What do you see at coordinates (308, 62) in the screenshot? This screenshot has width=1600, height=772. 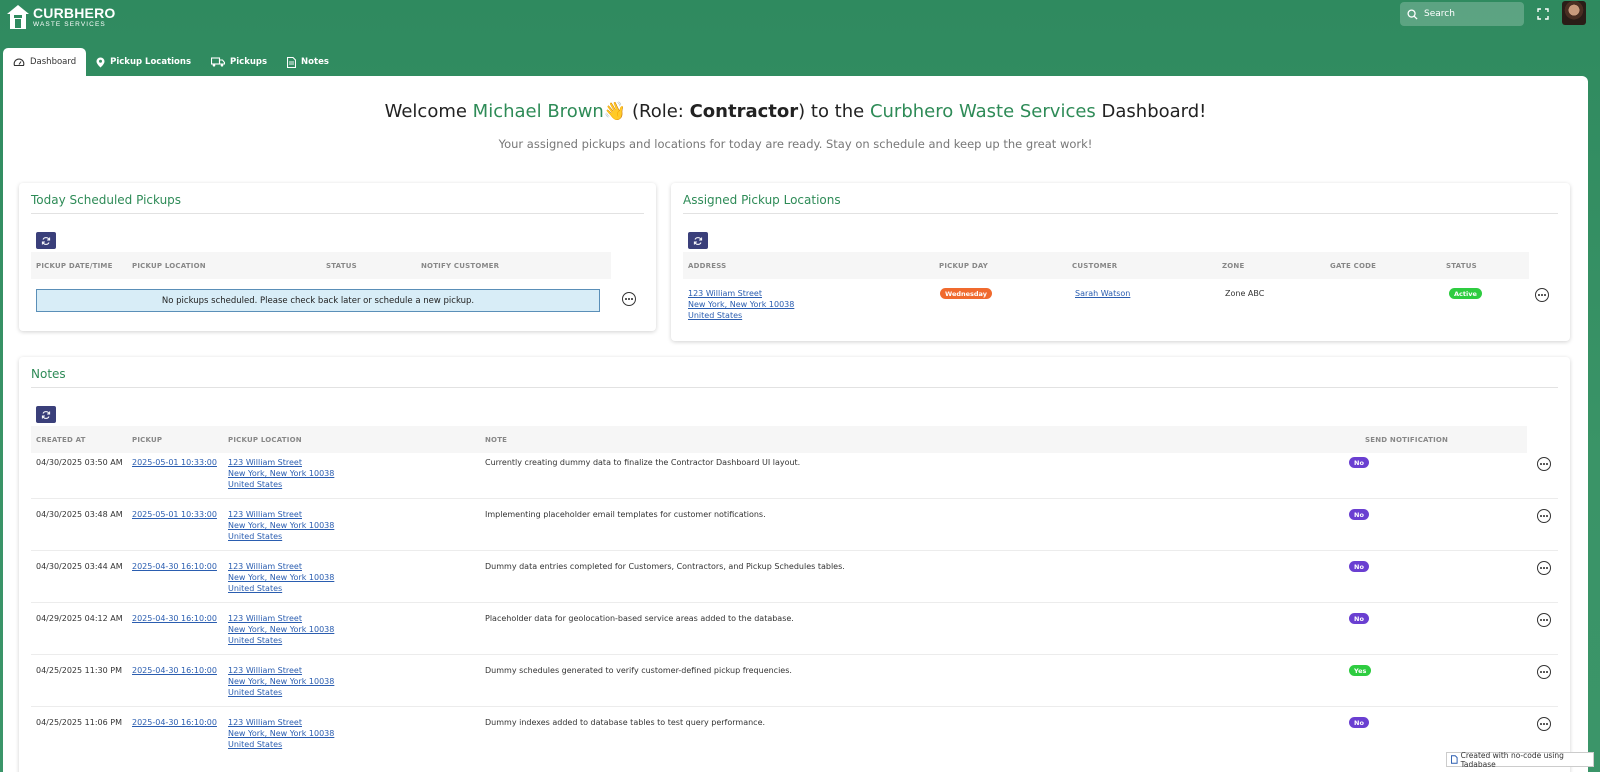 I see `tab-notes: Notes` at bounding box center [308, 62].